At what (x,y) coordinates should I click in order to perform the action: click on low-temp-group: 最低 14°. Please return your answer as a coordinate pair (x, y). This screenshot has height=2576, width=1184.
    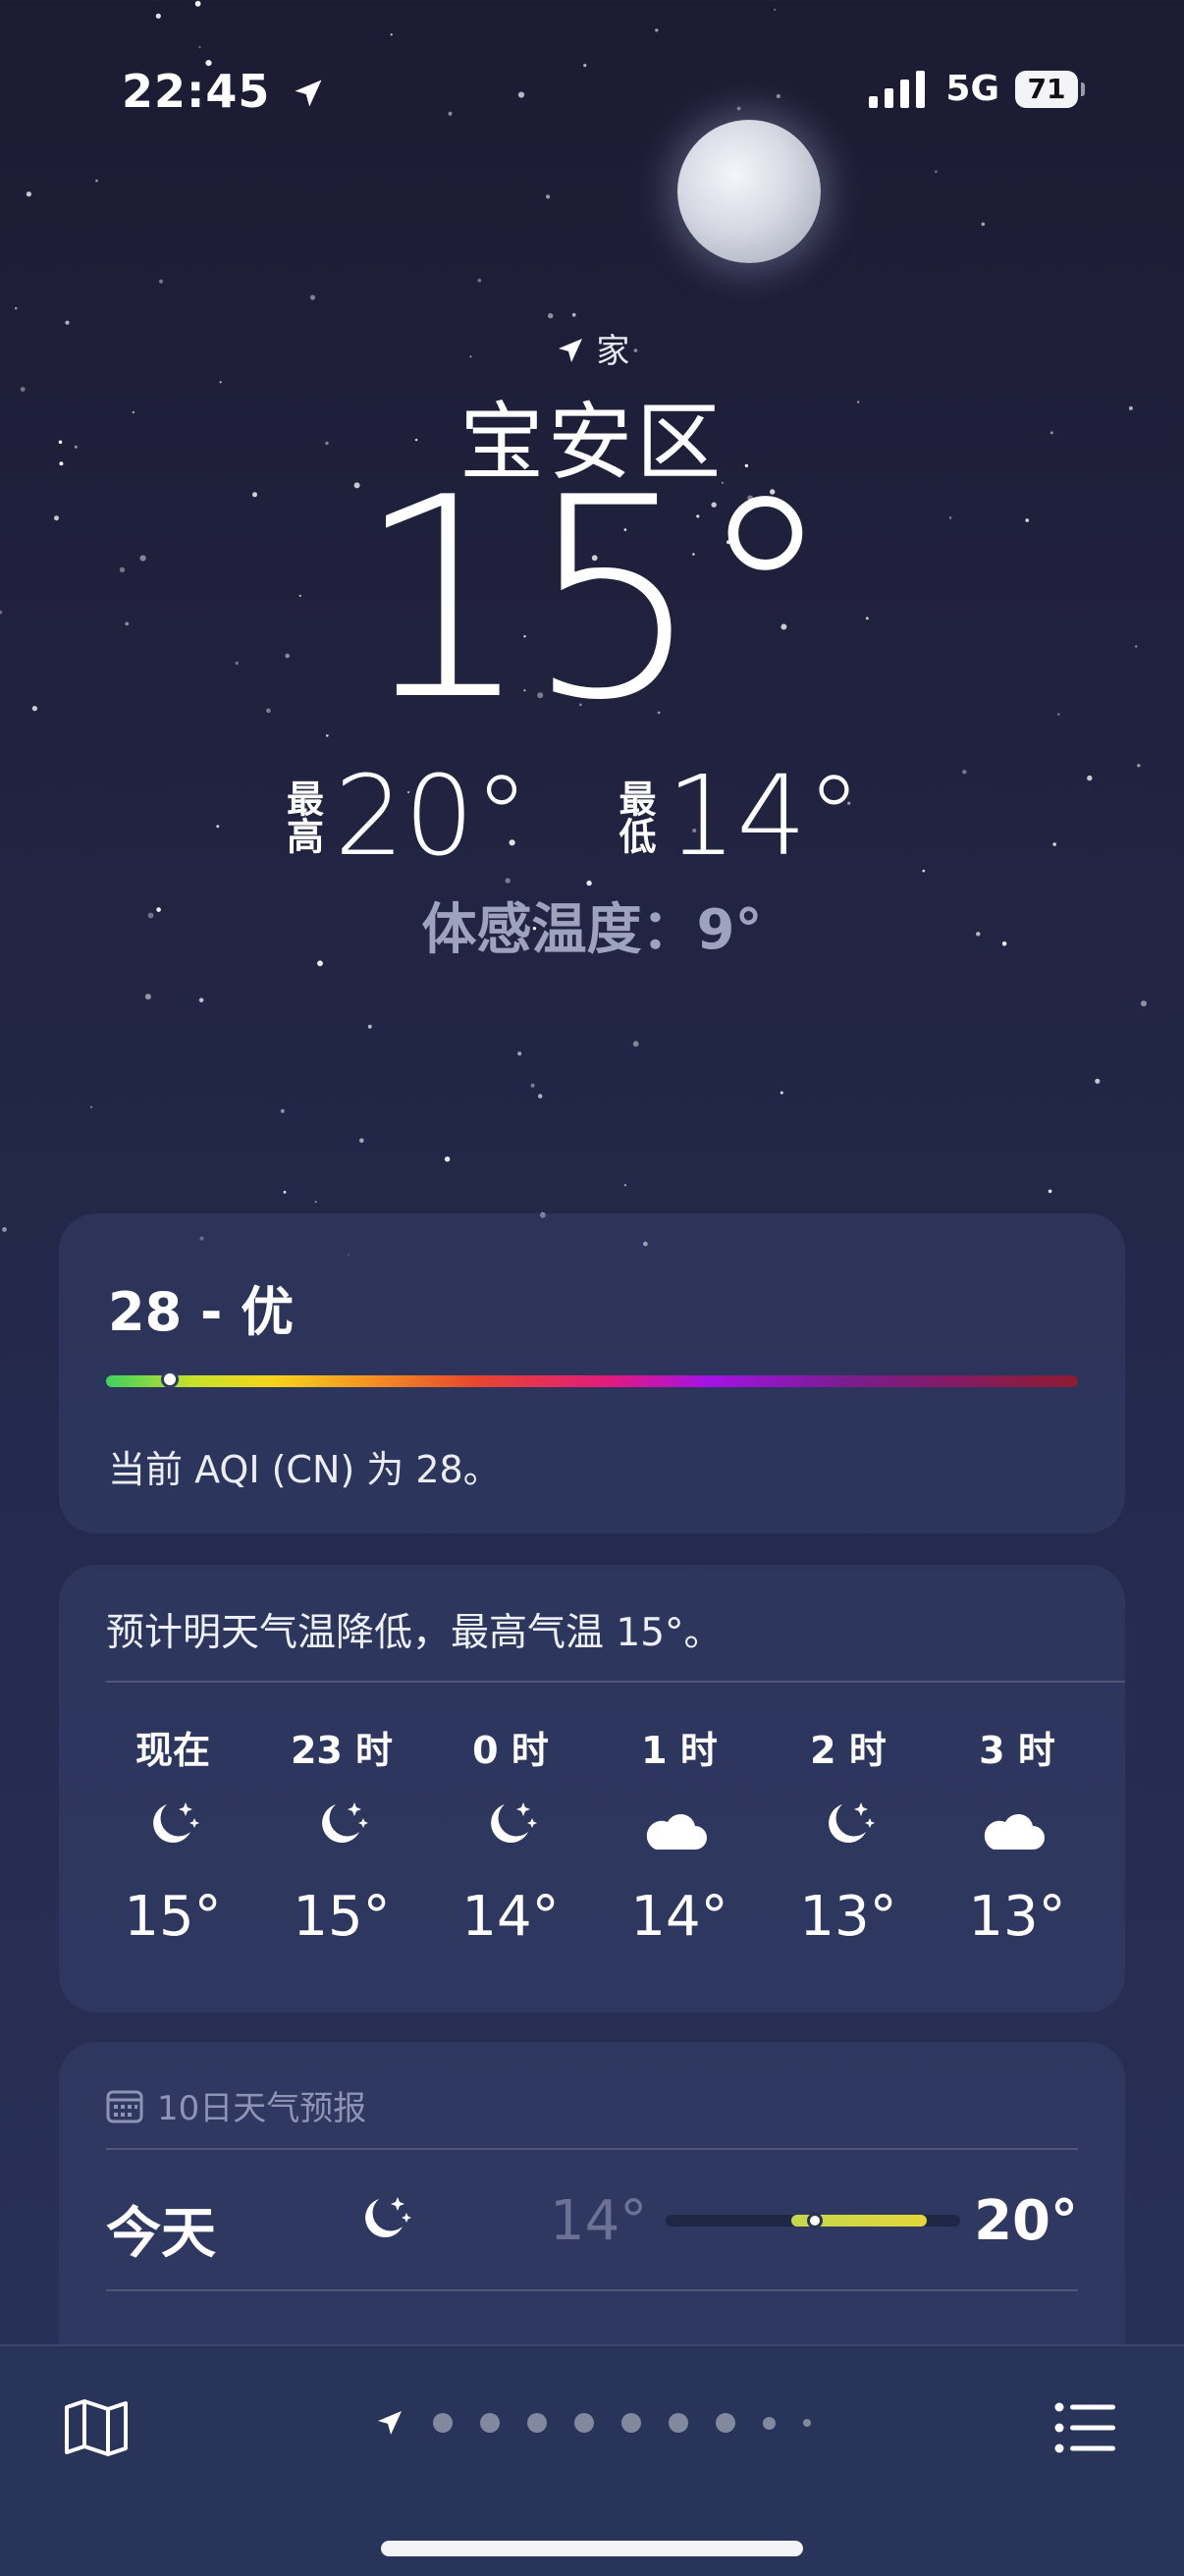
    Looking at the image, I should click on (758, 817).